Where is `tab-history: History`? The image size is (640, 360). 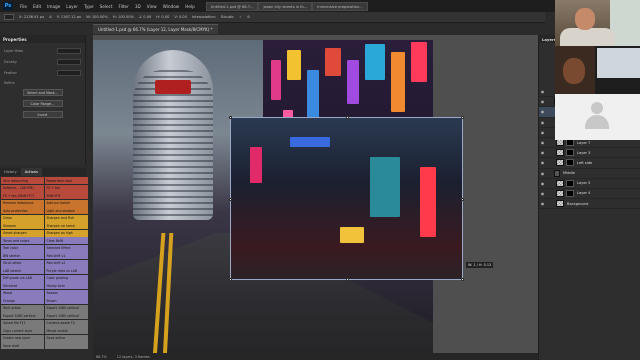
tab-history: History is located at coordinates (10, 172).